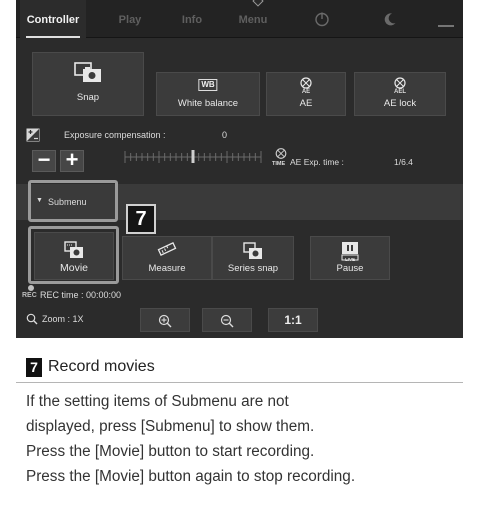  I want to click on ae-lock-button: AEL AE lock, so click(400, 94).